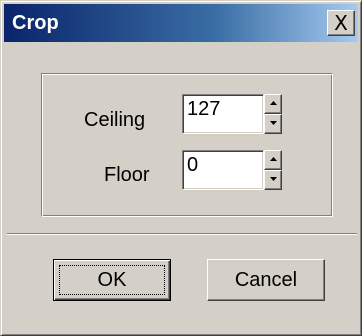 This screenshot has width=362, height=336. I want to click on close-icon: X, so click(341, 23).